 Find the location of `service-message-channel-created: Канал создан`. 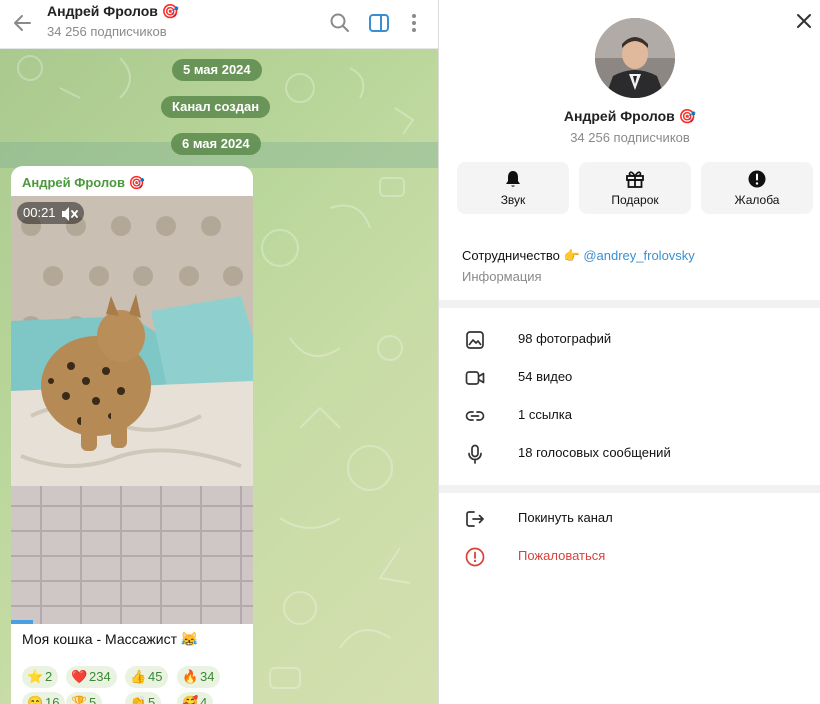

service-message-channel-created: Канал создан is located at coordinates (216, 107).